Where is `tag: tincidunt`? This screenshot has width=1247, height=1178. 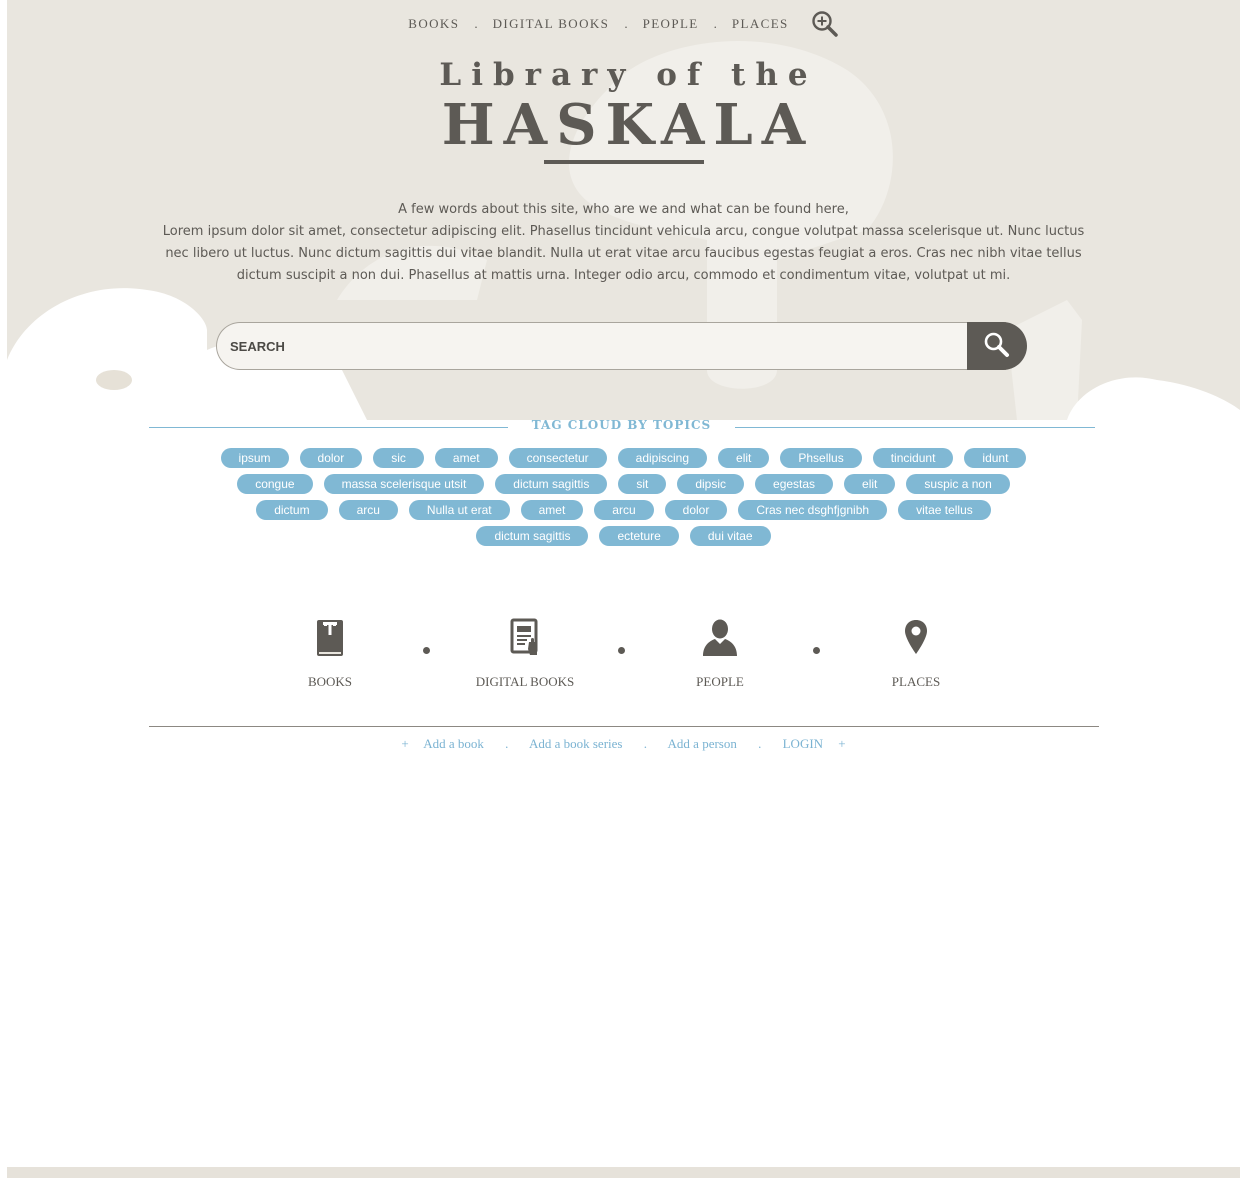
tag: tincidunt is located at coordinates (913, 458).